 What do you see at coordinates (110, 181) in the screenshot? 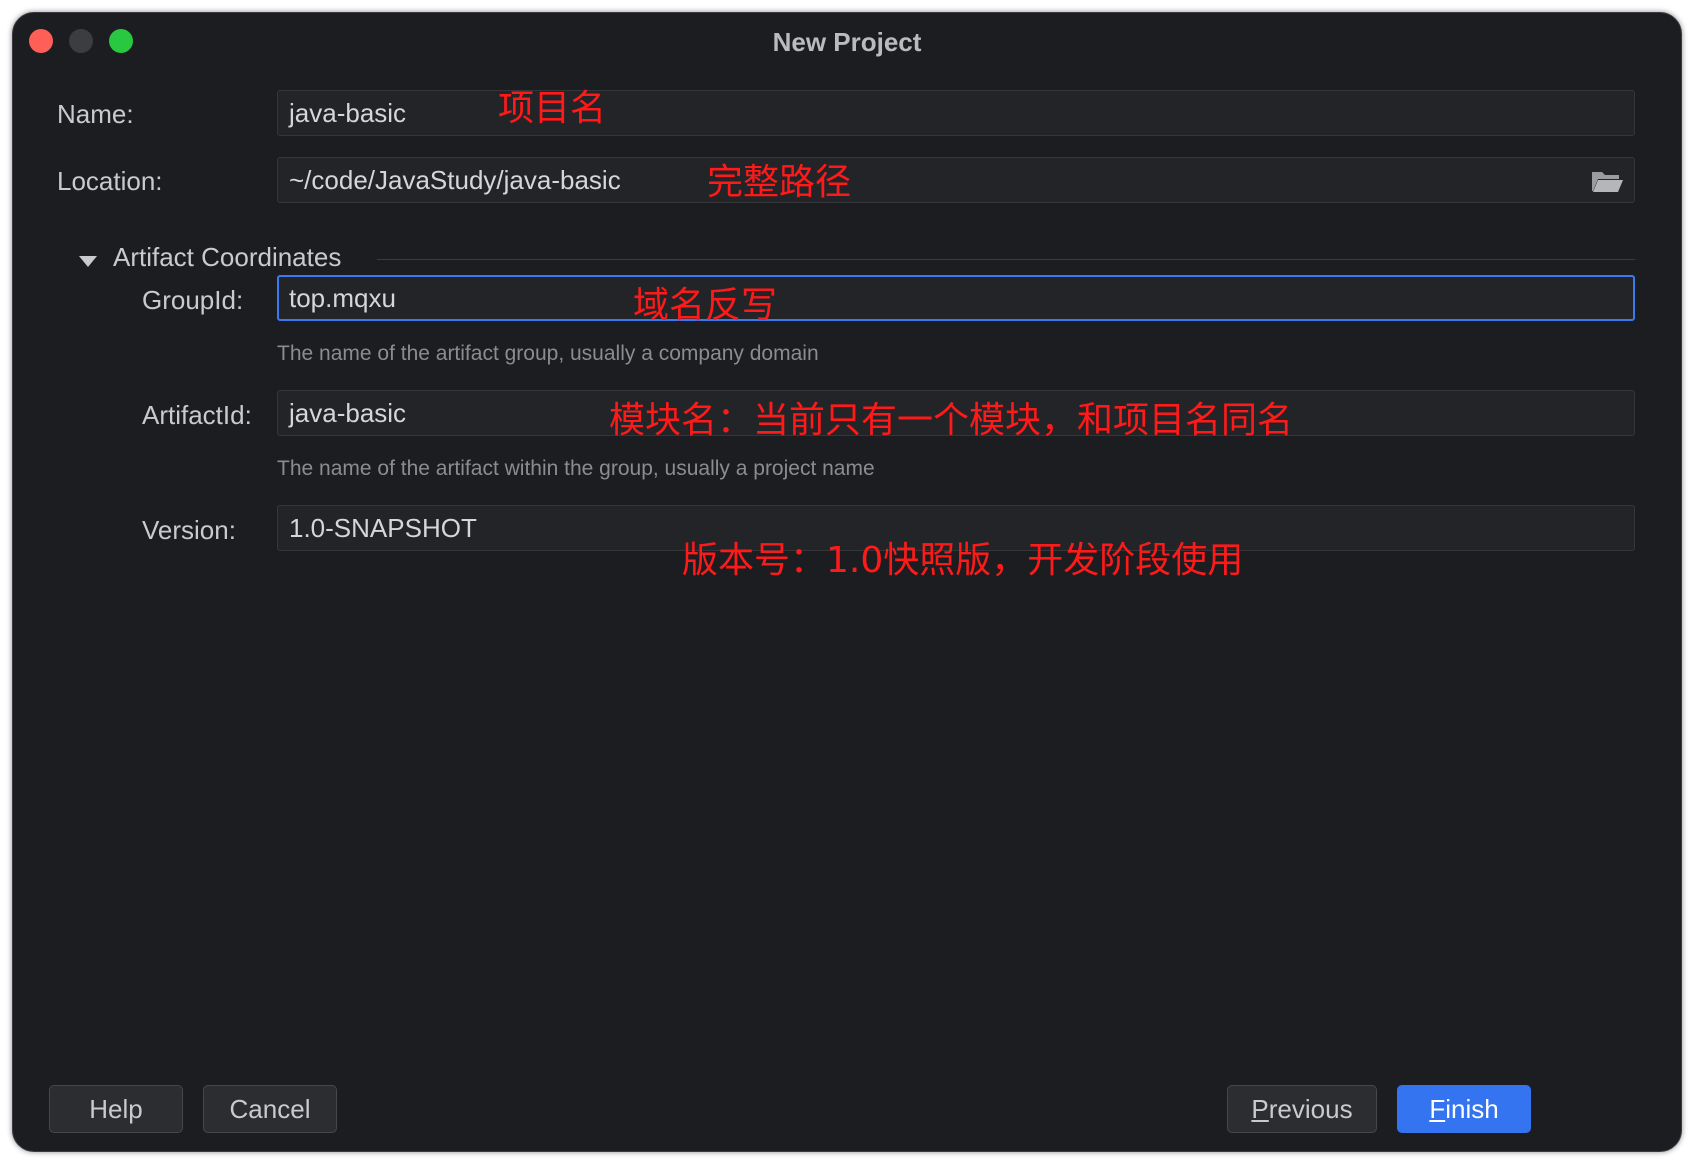
I see `location-label: Location:` at bounding box center [110, 181].